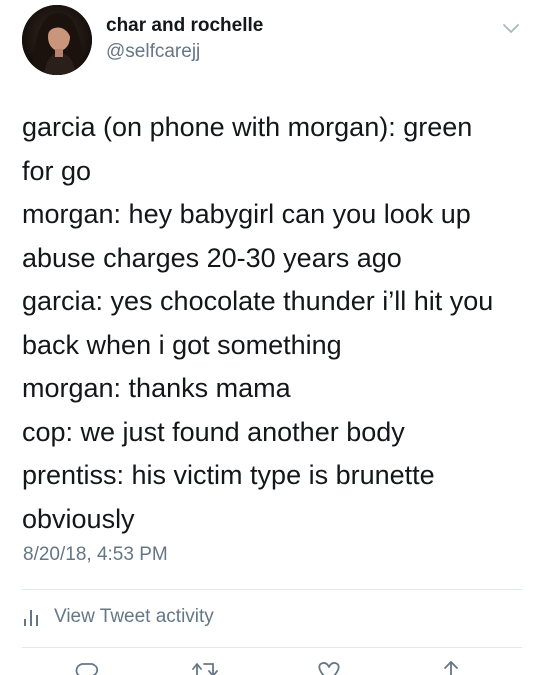  I want to click on tweet-line: morgan: thanks mama, so click(156, 388).